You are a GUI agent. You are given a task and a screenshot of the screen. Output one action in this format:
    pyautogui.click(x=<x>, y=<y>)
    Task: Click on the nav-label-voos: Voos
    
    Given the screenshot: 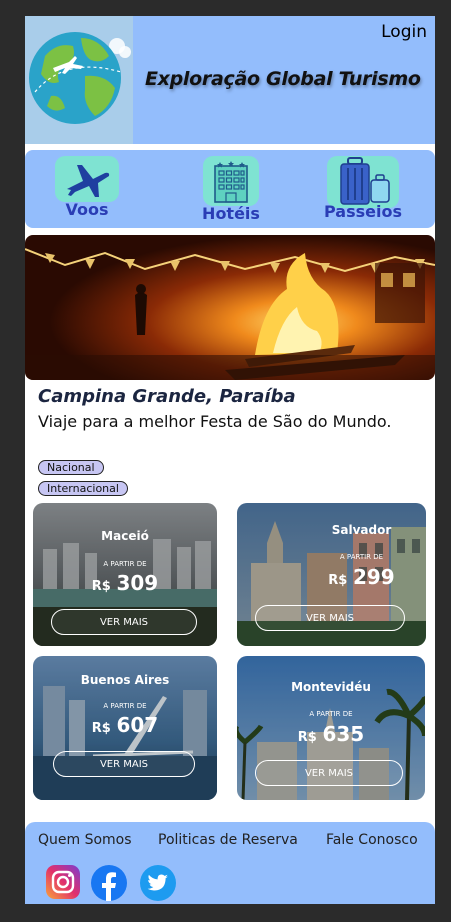 What is the action you would take?
    pyautogui.click(x=87, y=209)
    